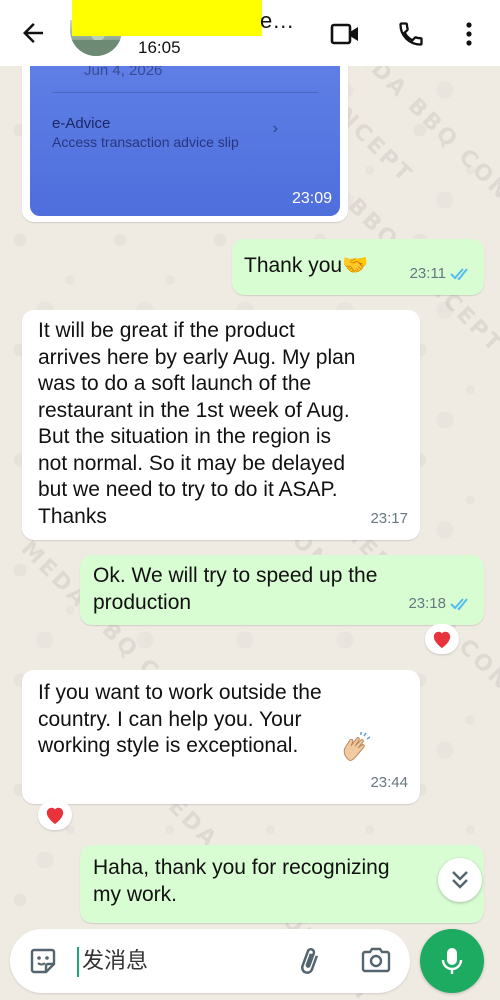  Describe the element at coordinates (167, 18) in the screenshot. I see `redaction-highlight` at that location.